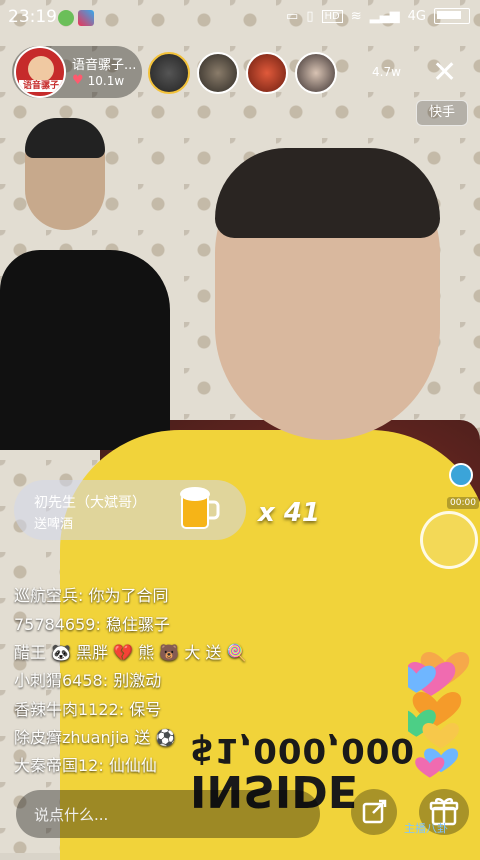  Describe the element at coordinates (61, 652) in the screenshot. I see `panda-emoji-icon: 🐼` at that location.